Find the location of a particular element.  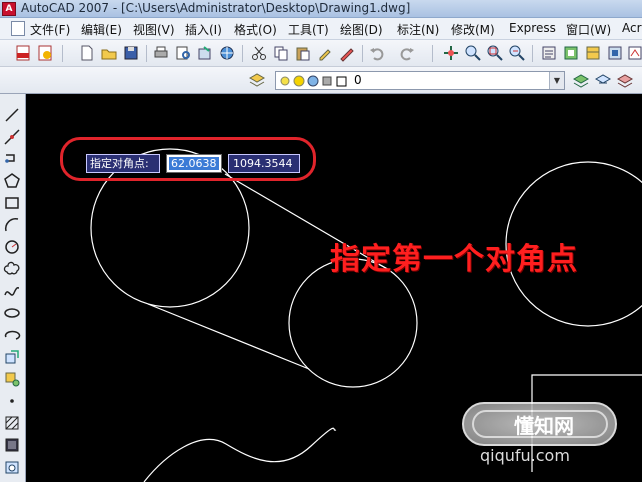

spline-curve is located at coordinates (240, 454).